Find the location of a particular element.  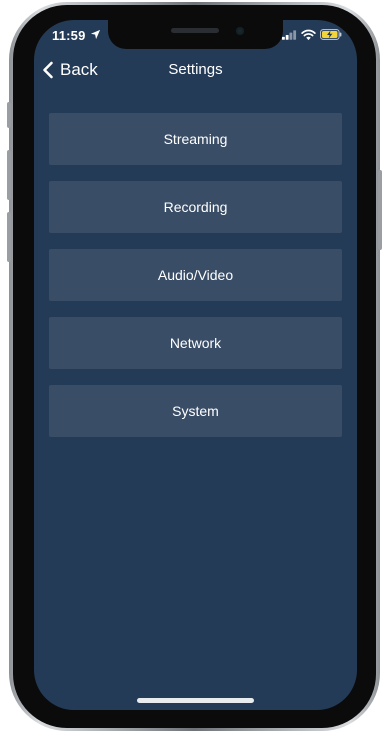

cellular-signal-icon is located at coordinates (289, 35).